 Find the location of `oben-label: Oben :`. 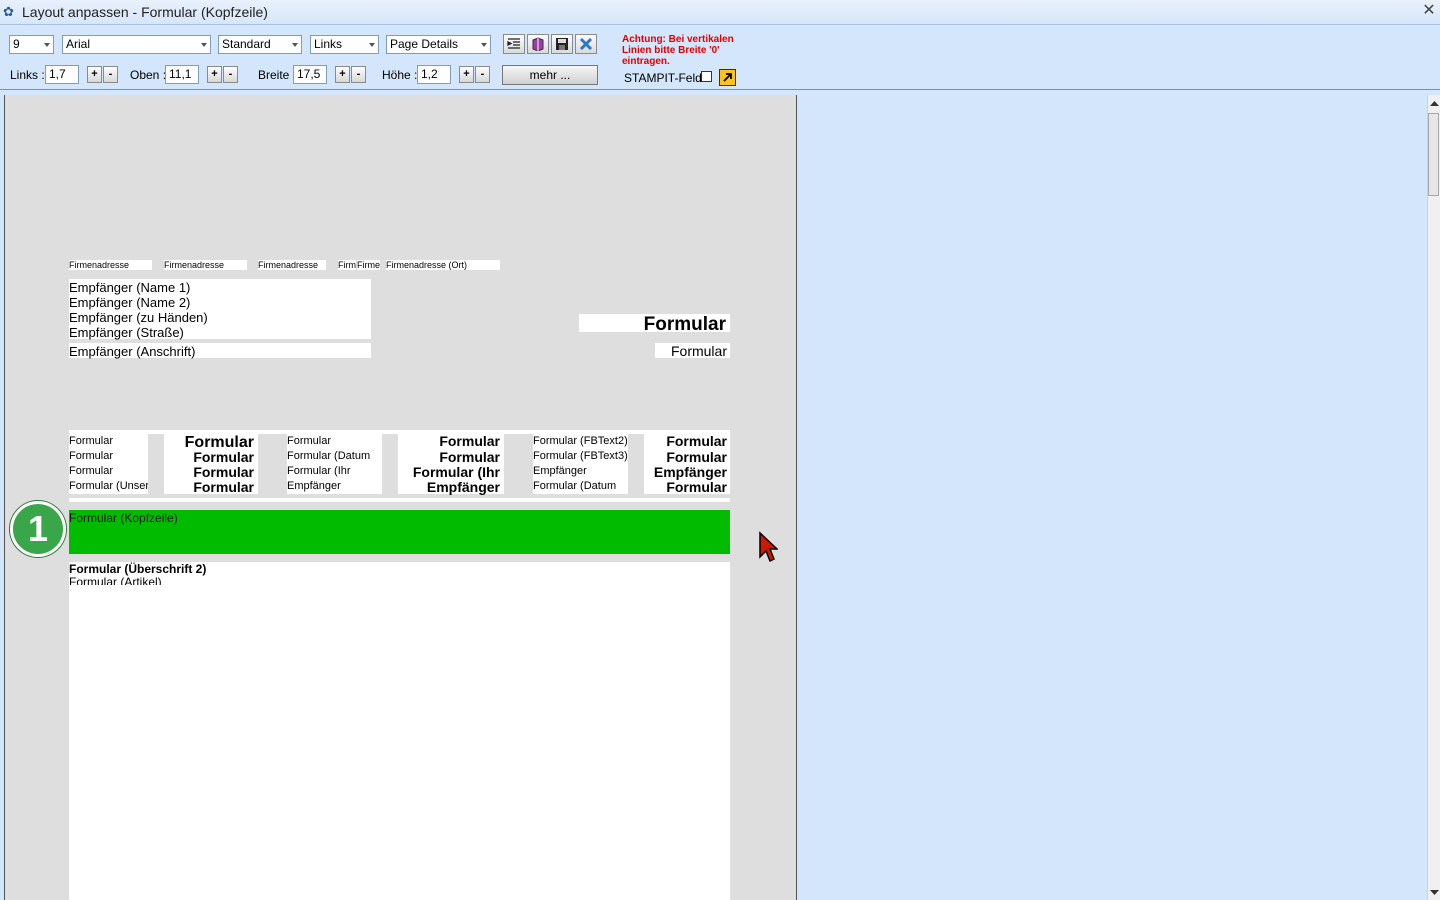

oben-label: Oben : is located at coordinates (148, 75).